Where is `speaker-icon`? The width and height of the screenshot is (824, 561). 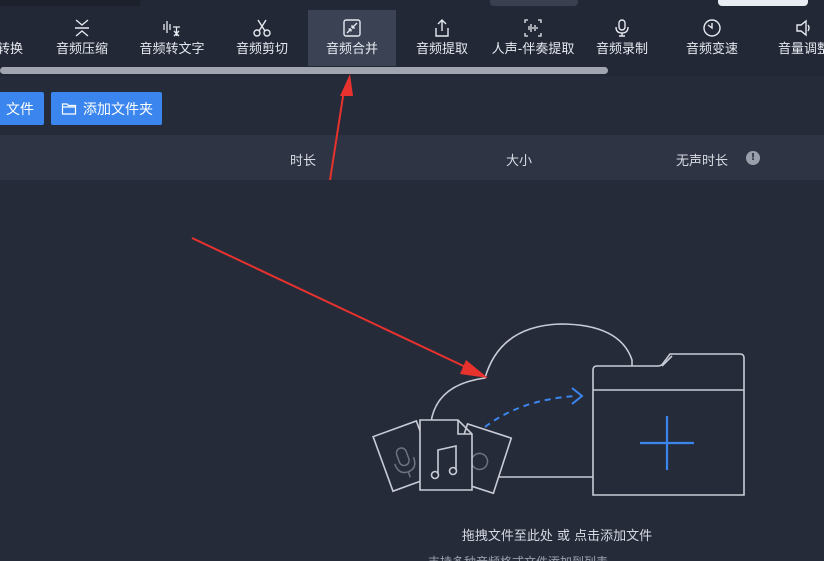 speaker-icon is located at coordinates (803, 28).